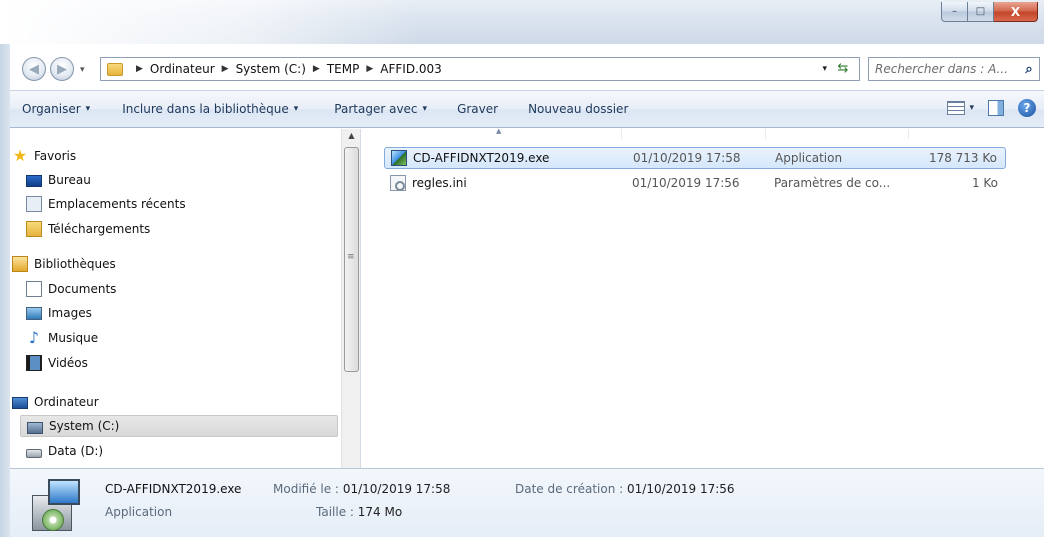 The image size is (1044, 537). I want to click on navigation-scrollbar: ▲ ≡, so click(350, 298).